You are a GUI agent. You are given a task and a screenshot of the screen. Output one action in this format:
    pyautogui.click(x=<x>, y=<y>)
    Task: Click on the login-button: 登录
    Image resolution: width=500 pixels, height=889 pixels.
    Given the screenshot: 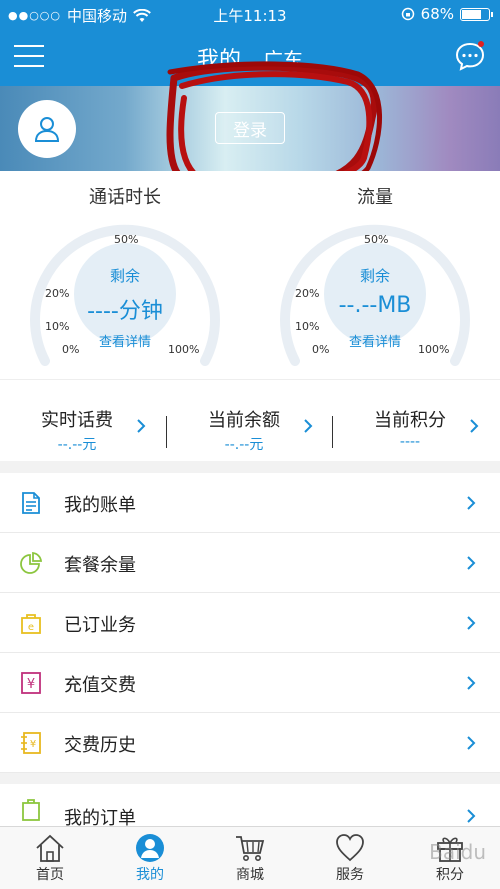 What is the action you would take?
    pyautogui.click(x=250, y=128)
    